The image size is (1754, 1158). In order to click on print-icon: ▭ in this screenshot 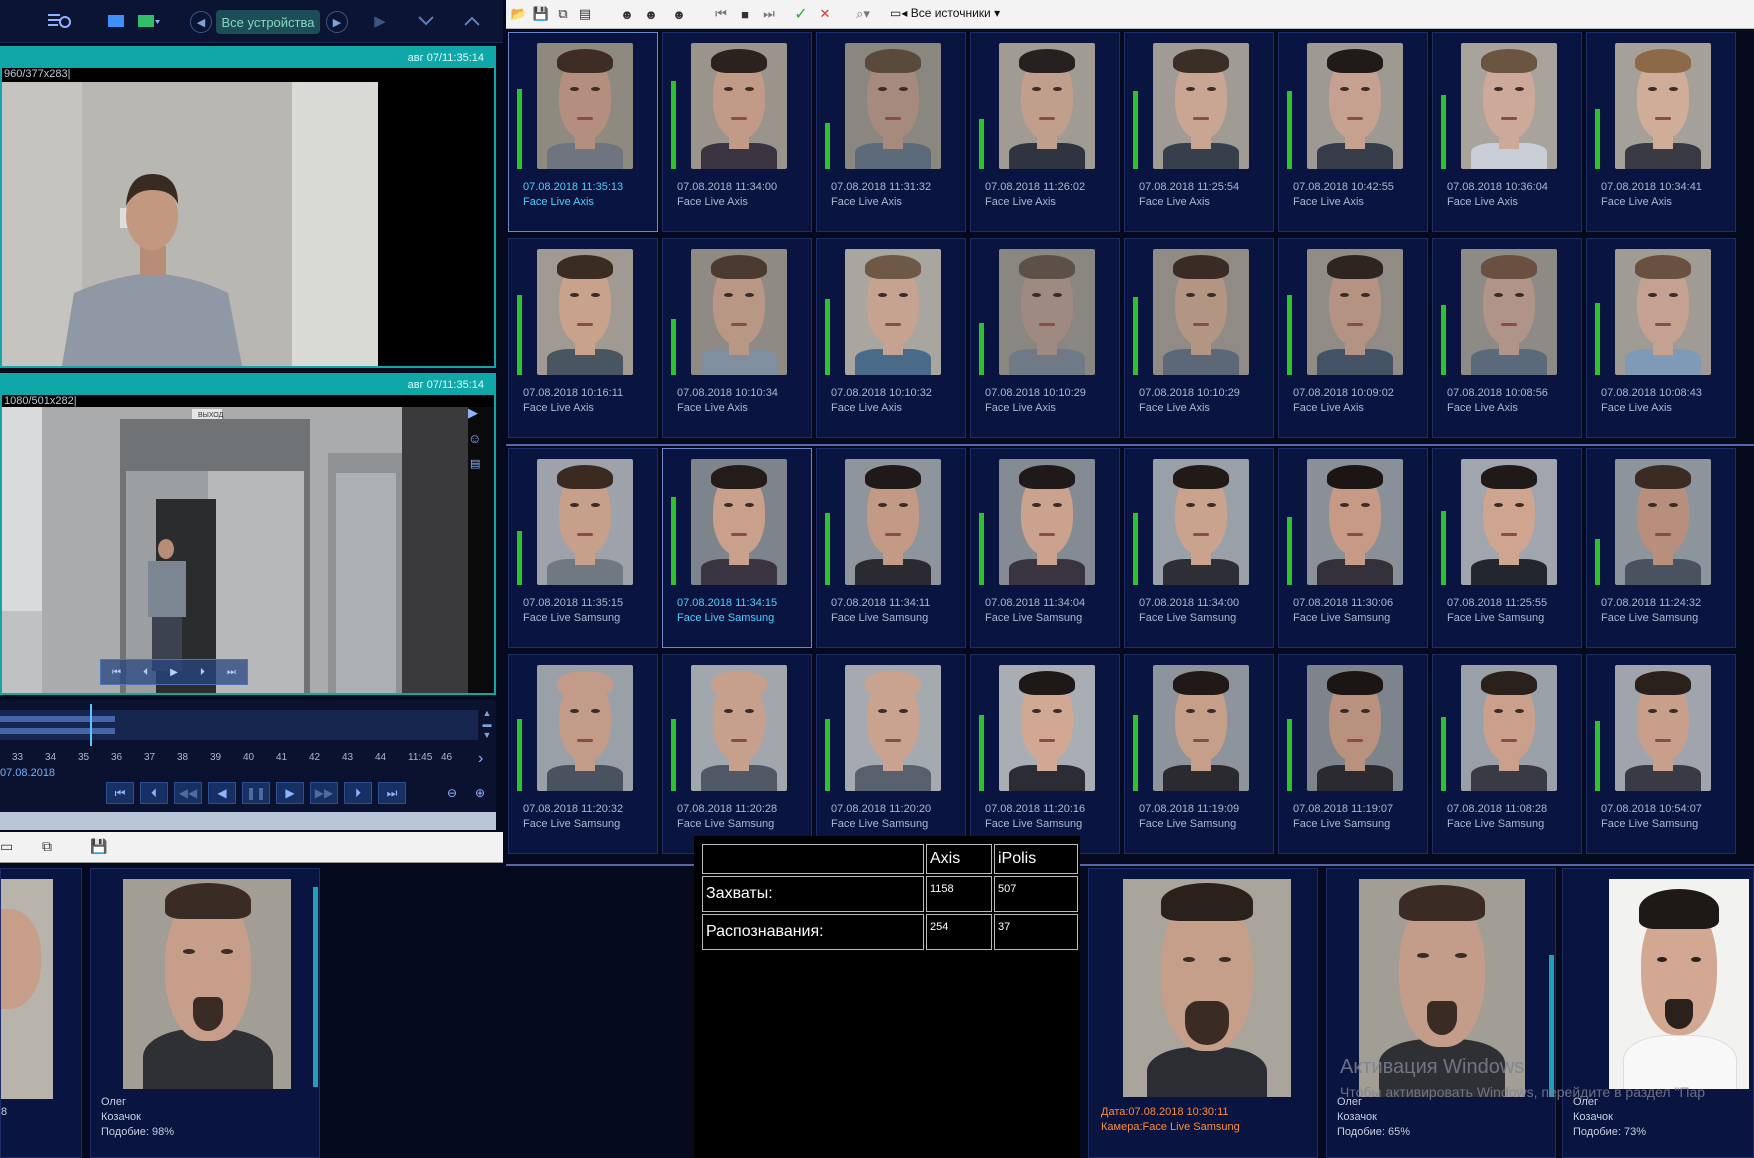, I will do `click(6, 846)`.